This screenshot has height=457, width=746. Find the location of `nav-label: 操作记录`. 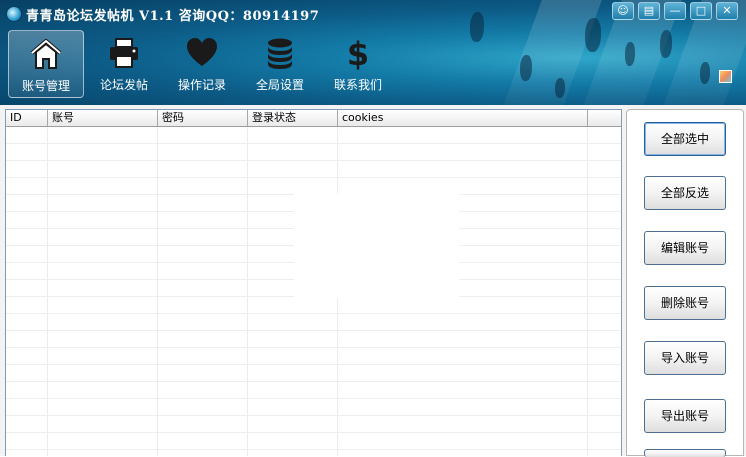

nav-label: 操作记录 is located at coordinates (201, 85).